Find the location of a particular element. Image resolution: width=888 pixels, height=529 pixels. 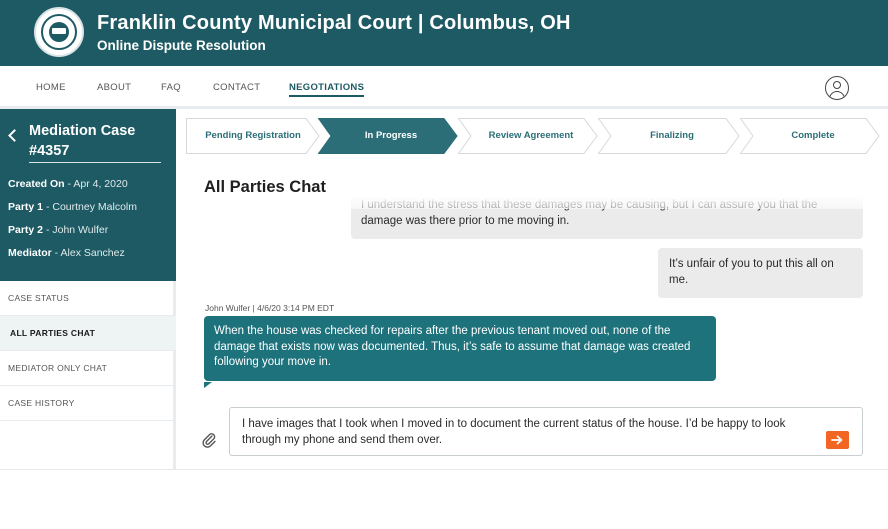

case-field-value: Apr 4, 2020 is located at coordinates (100, 184).